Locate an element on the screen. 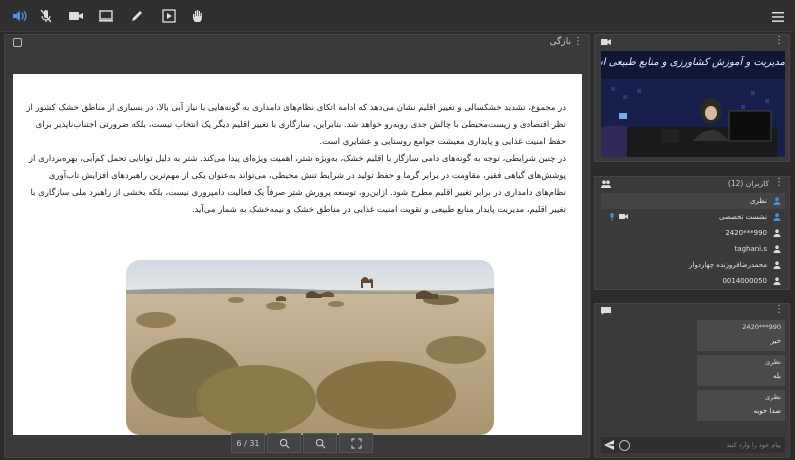 This screenshot has height=460, width=795. emoji-icon is located at coordinates (624, 445).